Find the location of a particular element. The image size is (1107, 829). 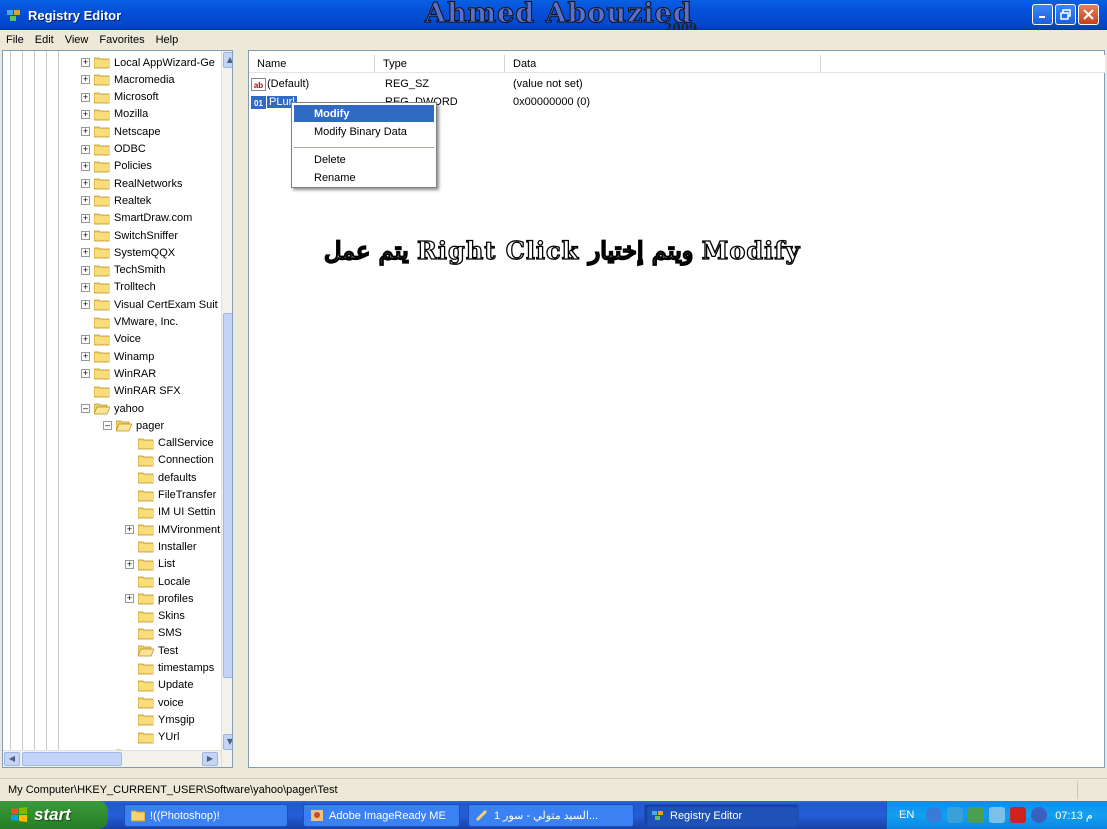

context-item-modify: Modify is located at coordinates (364, 113).